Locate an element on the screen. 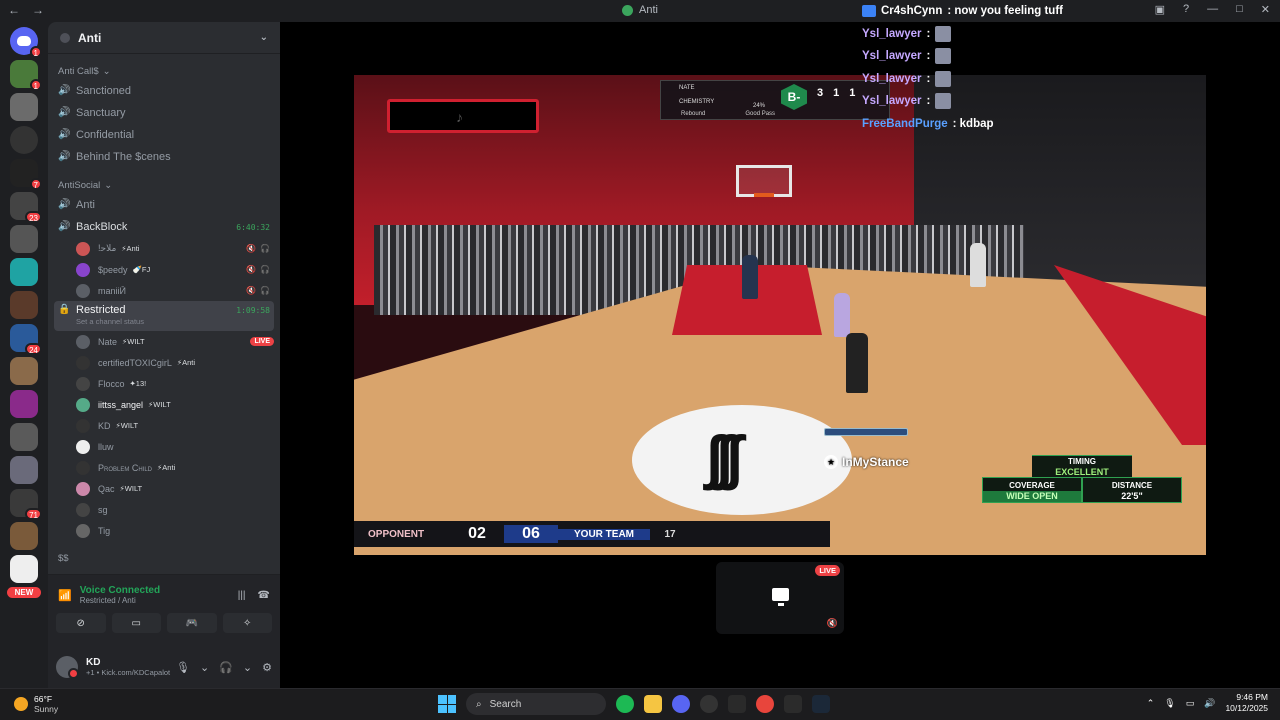 The image size is (1280, 720). screen-share-icon: ▭ is located at coordinates (136, 623).